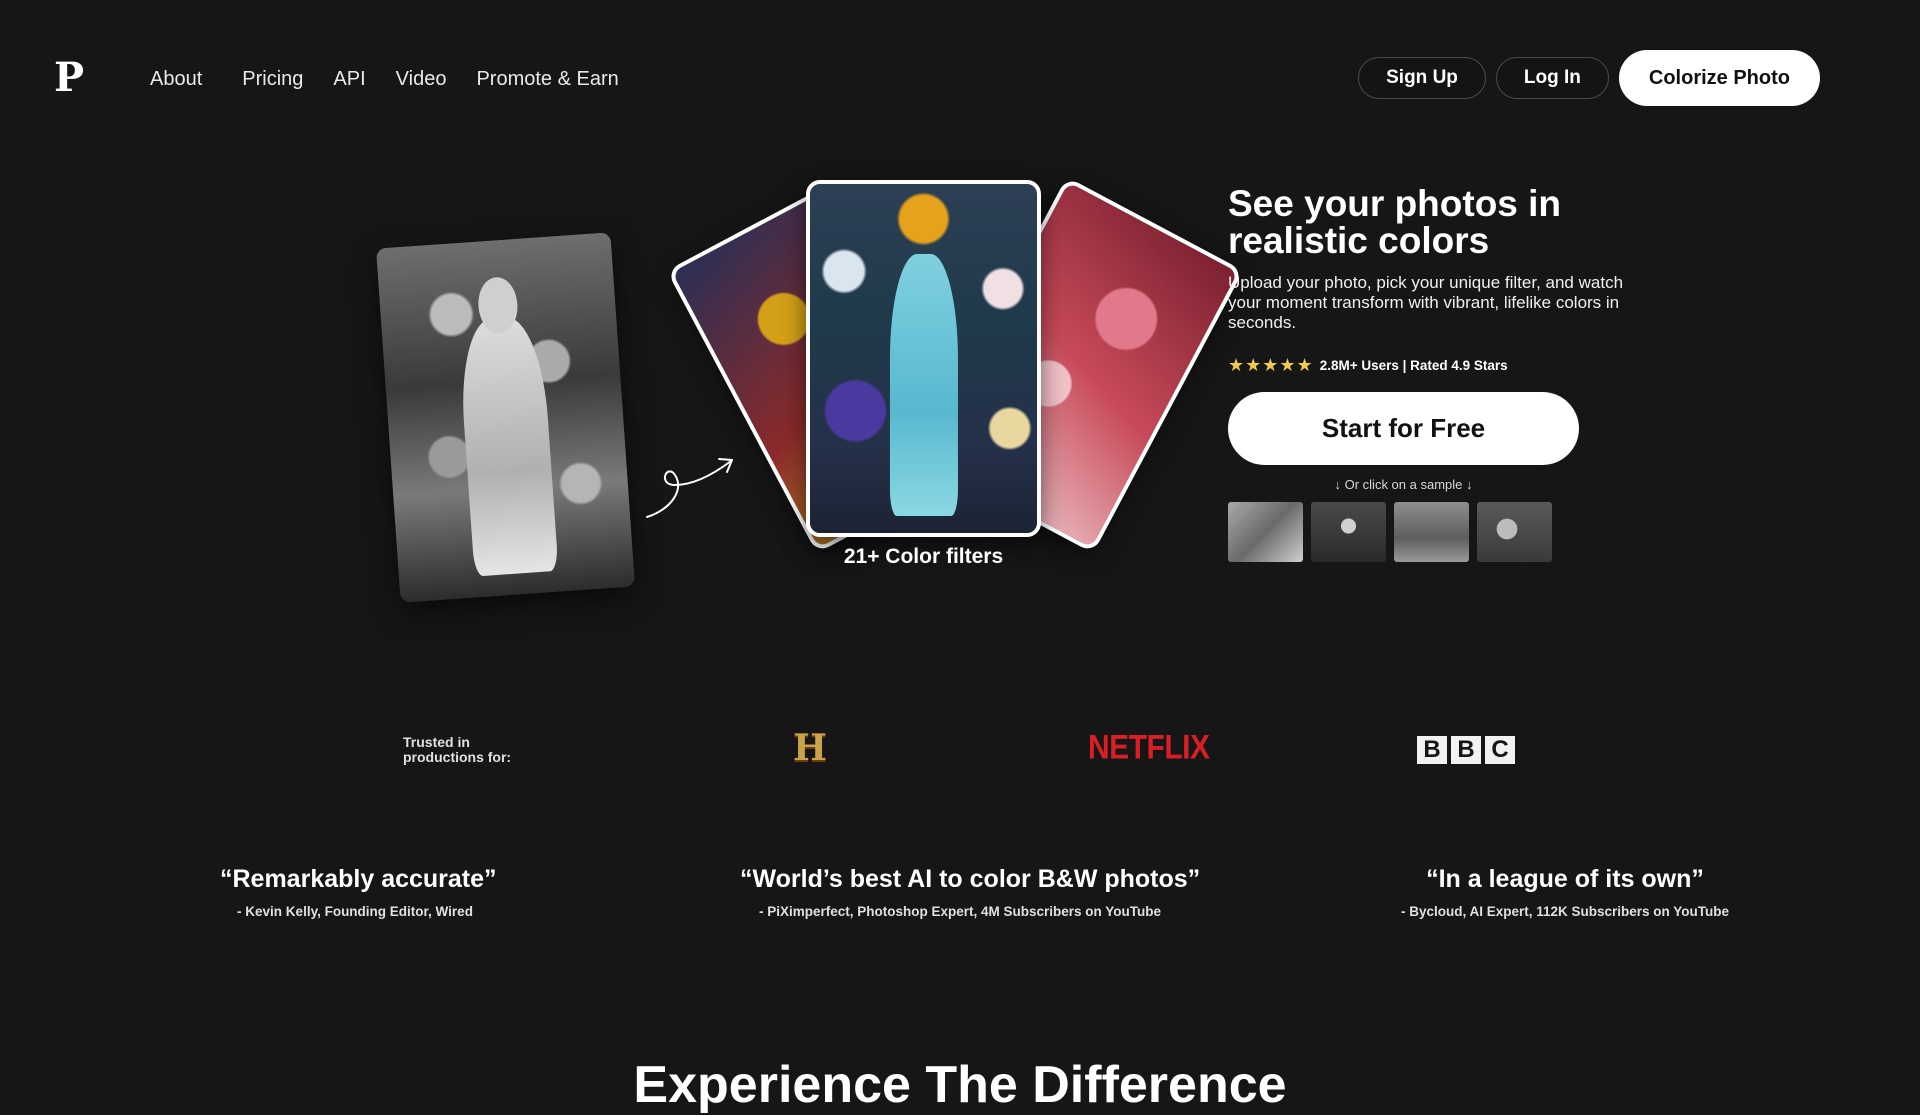 This screenshot has width=1920, height=1115. I want to click on history-logo: H, so click(810, 748).